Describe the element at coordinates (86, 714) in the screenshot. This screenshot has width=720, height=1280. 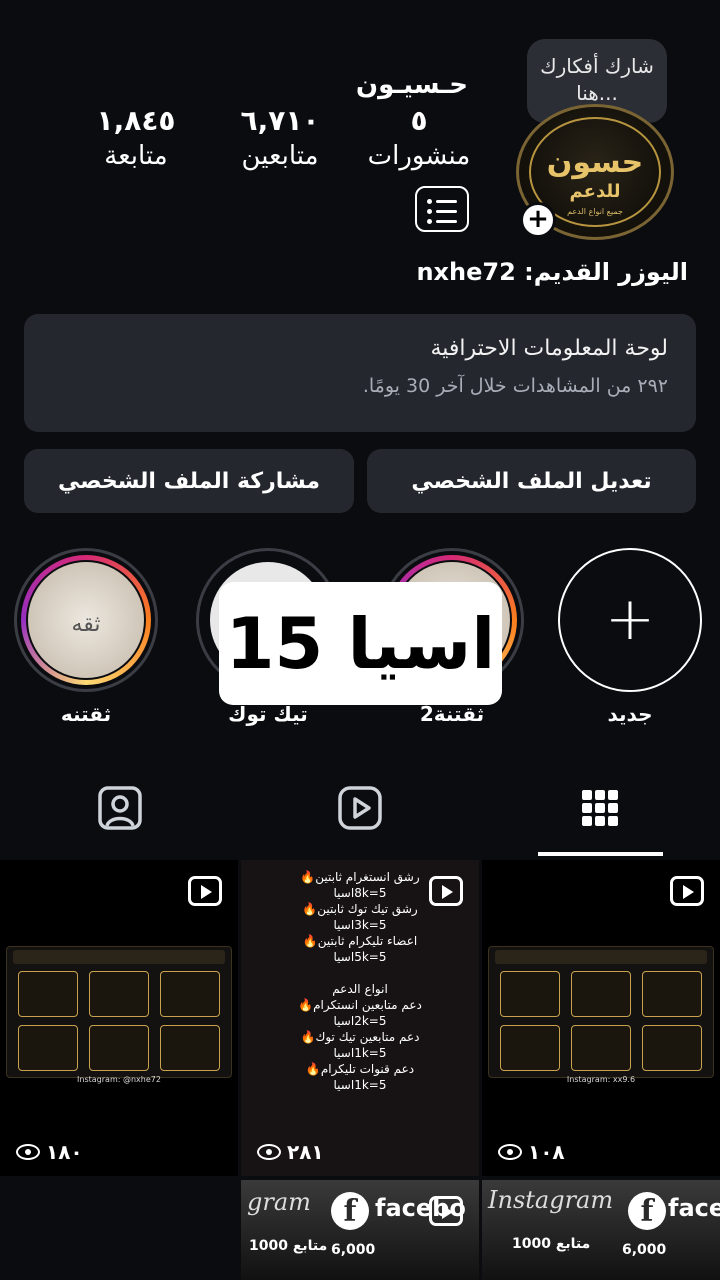
I see `highlight-label-thiqatnah: ثقتنه` at that location.